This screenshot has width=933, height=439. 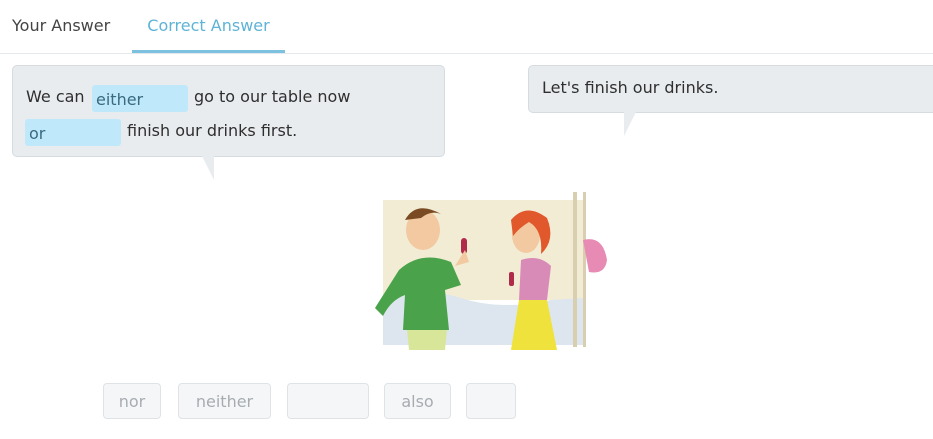 What do you see at coordinates (55, 96) in the screenshot?
I see `sentence-part: We can` at bounding box center [55, 96].